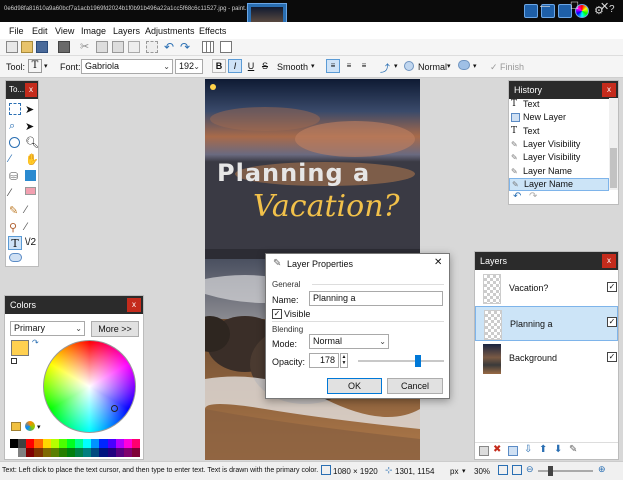  What do you see at coordinates (30, 242) in the screenshot?
I see `line-curve-icon: \/2` at bounding box center [30, 242].